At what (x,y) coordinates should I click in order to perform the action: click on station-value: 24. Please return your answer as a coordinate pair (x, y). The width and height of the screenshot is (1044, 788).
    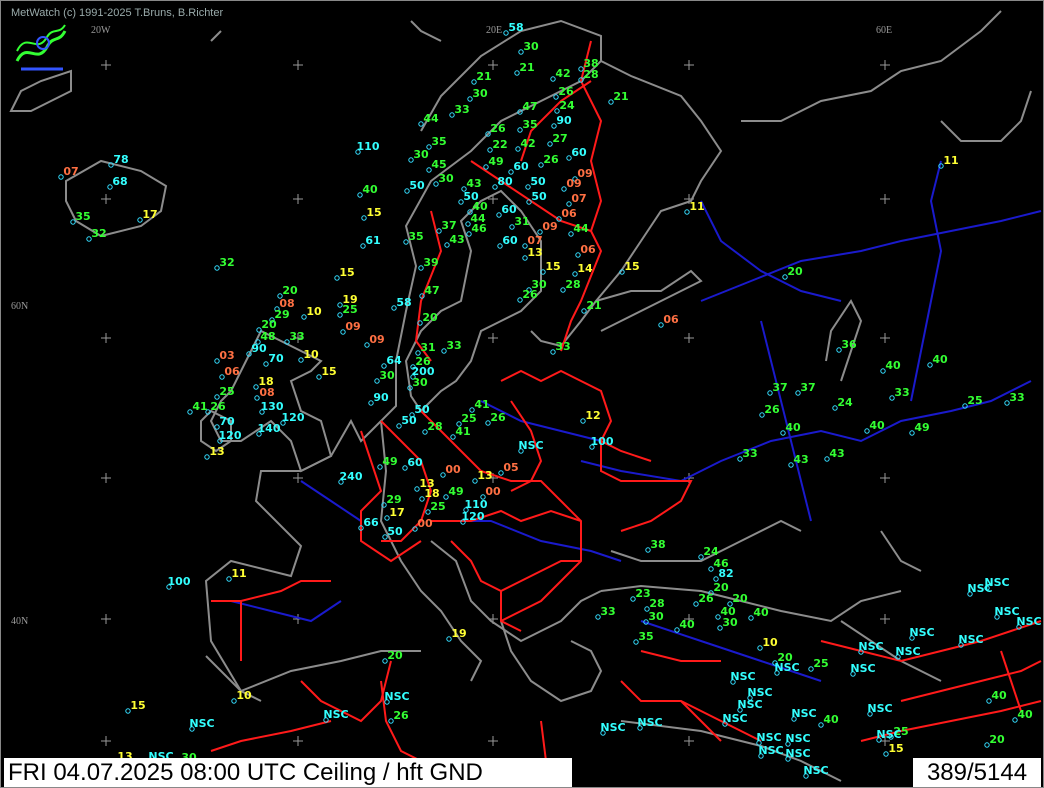
    Looking at the image, I should click on (845, 402).